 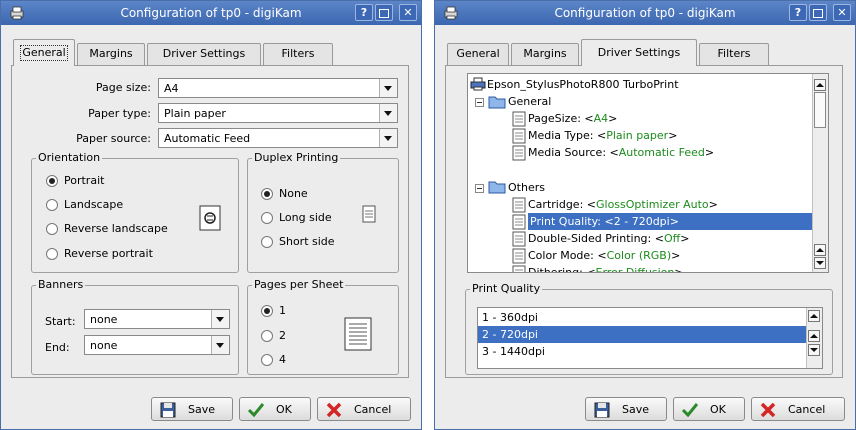 What do you see at coordinates (604, 255) in the screenshot?
I see `tree-option-item: Color Mode: <Color (RGB)>` at bounding box center [604, 255].